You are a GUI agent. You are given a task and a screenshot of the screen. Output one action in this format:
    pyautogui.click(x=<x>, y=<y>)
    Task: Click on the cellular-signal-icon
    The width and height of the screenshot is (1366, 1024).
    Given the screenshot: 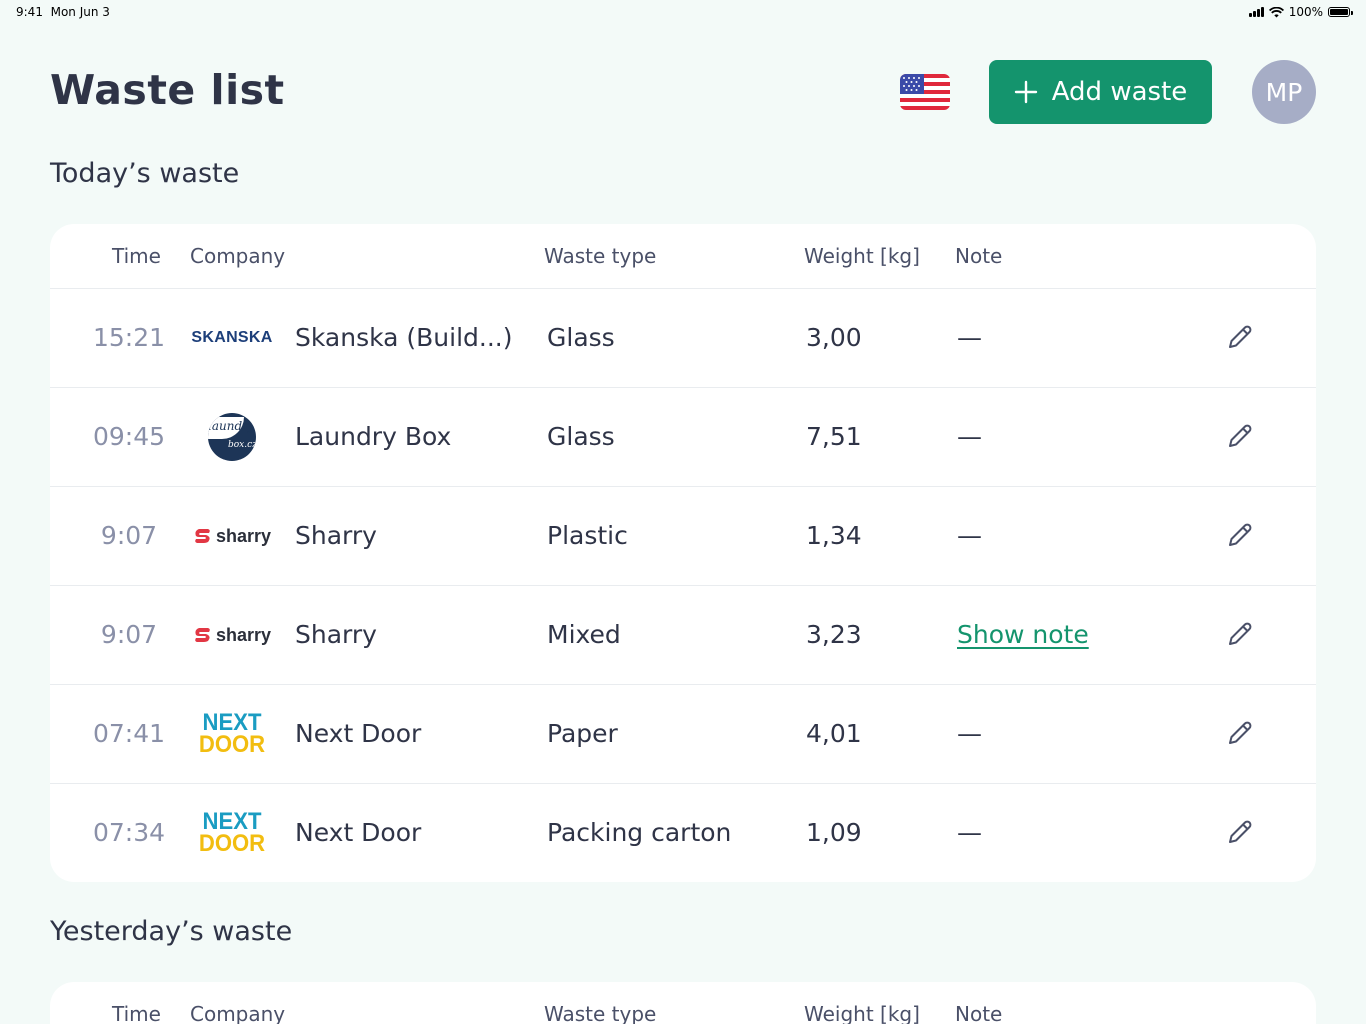 What is the action you would take?
    pyautogui.click(x=1256, y=12)
    